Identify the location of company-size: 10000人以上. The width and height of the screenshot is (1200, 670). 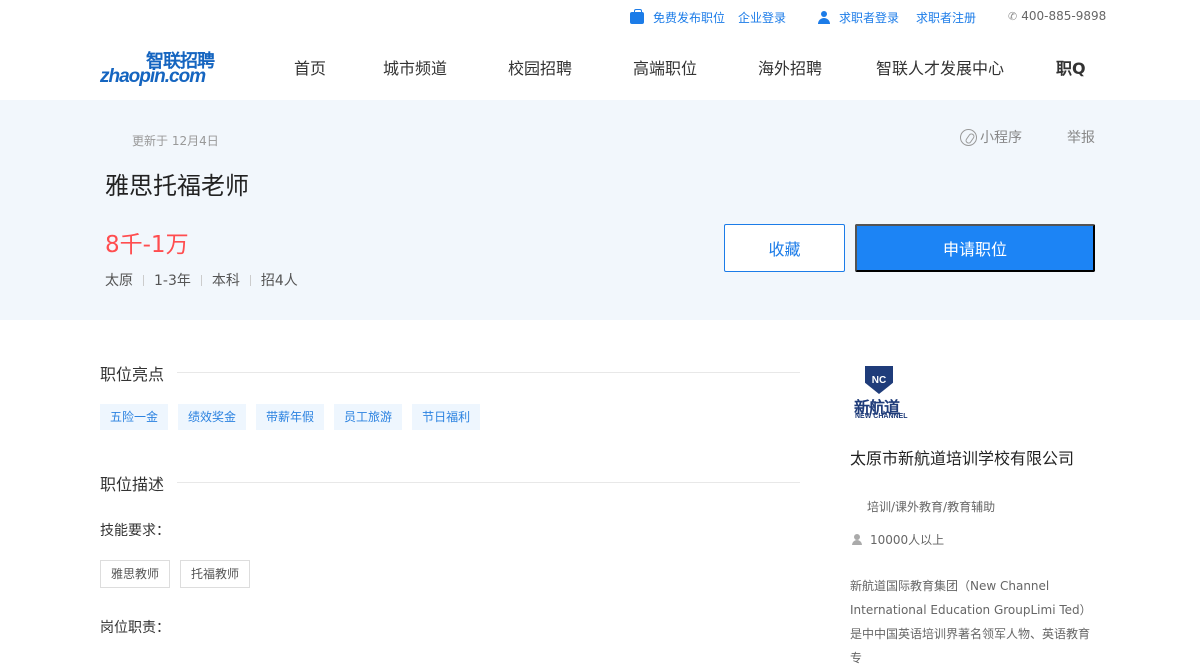
(898, 539).